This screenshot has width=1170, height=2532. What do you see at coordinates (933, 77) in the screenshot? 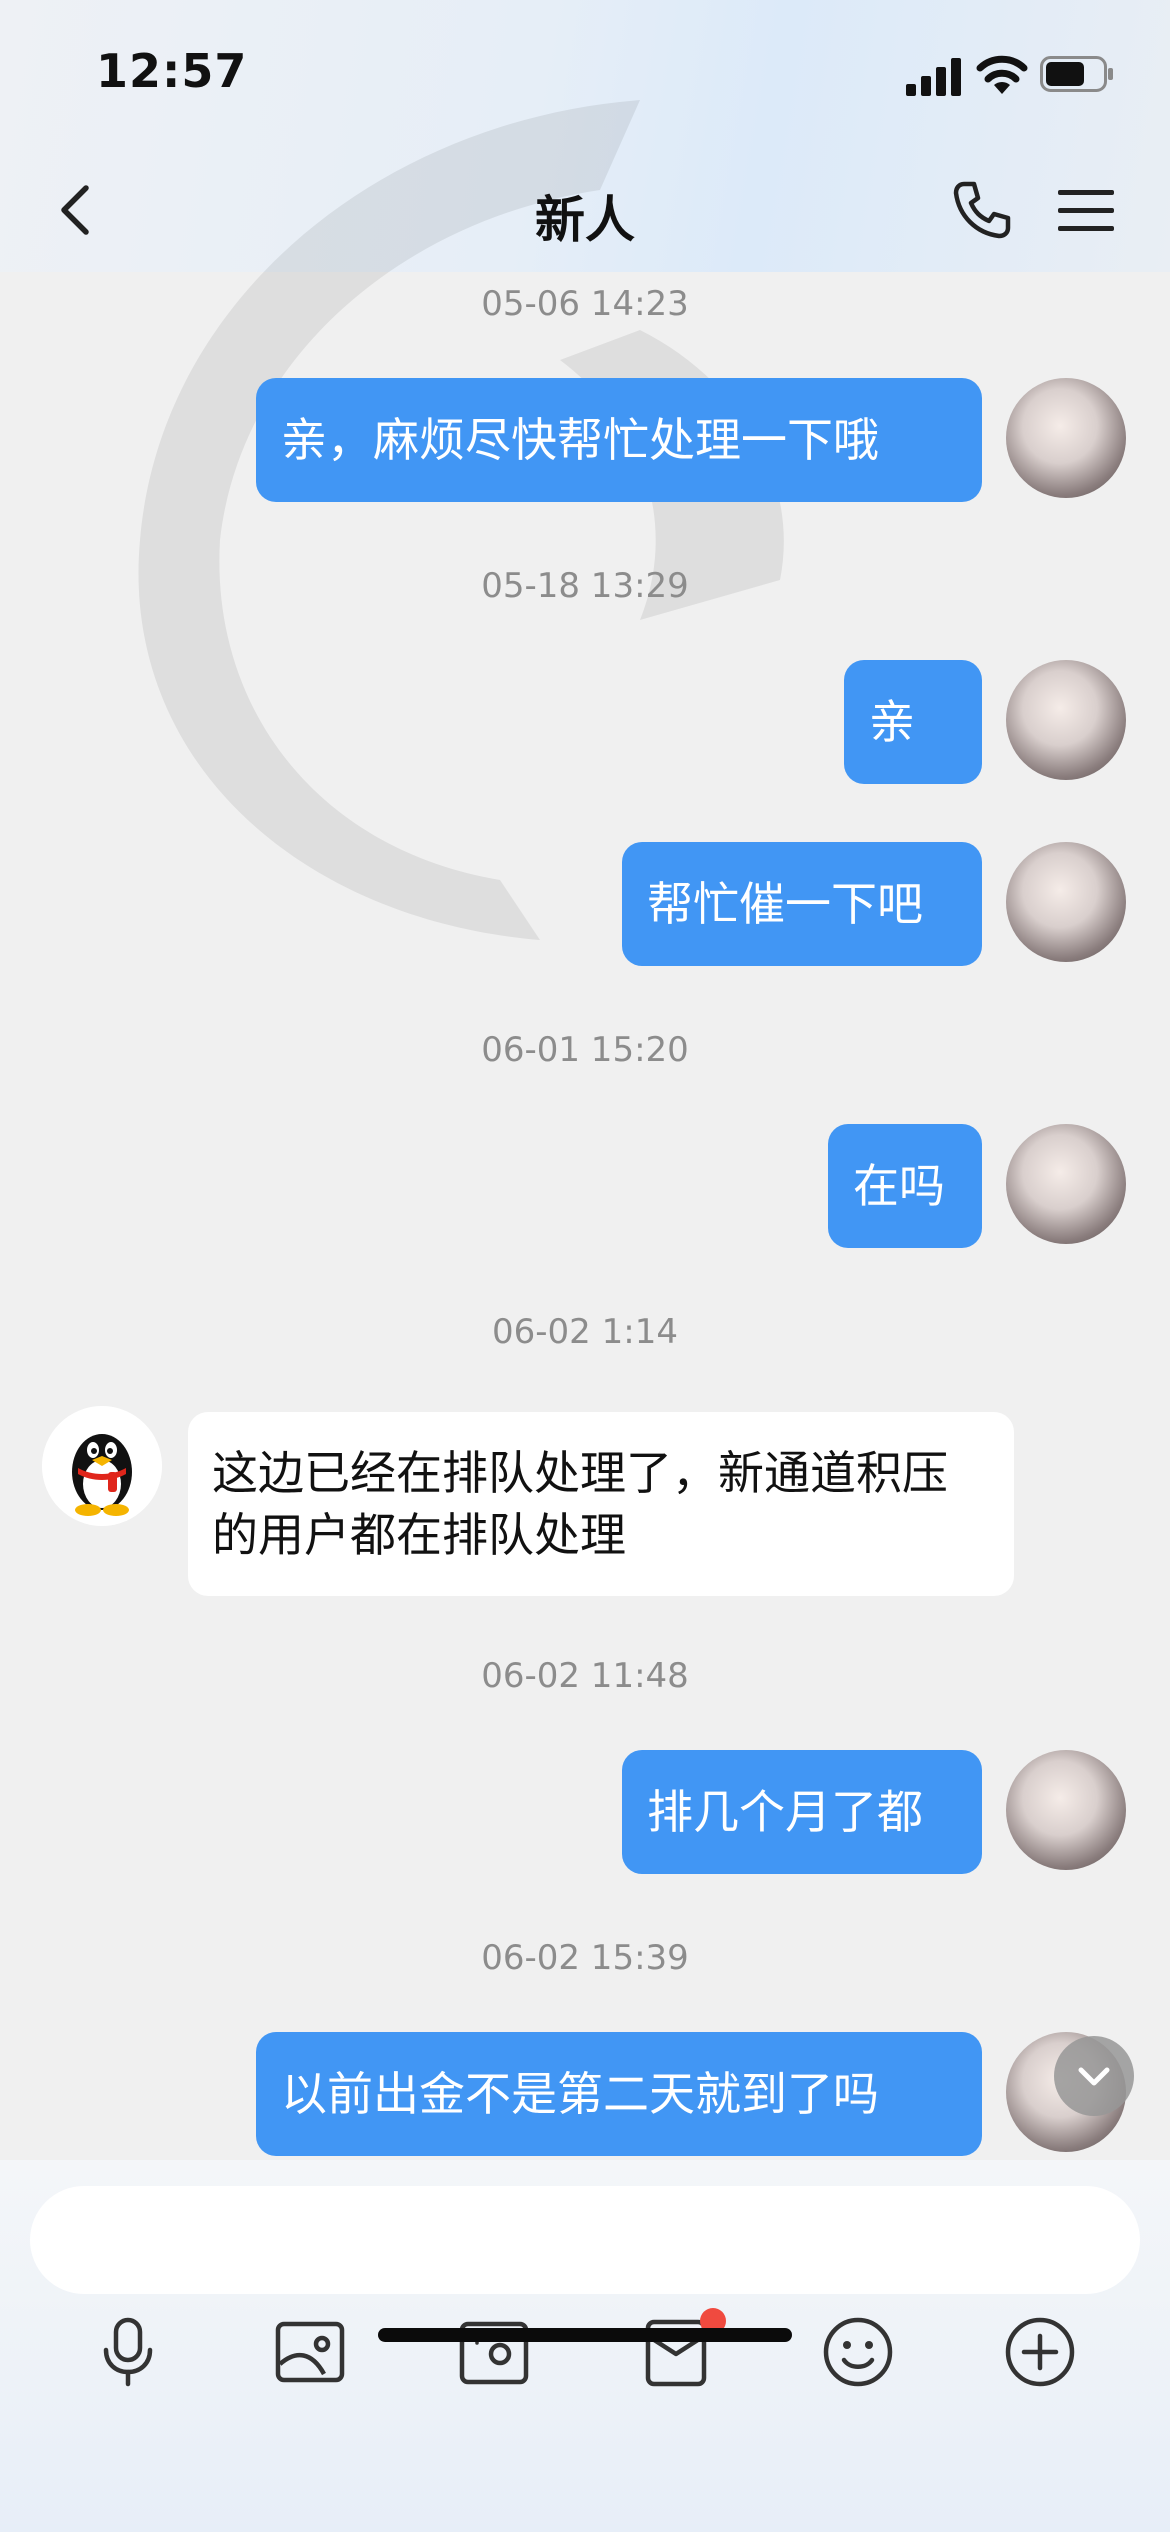
I see `cellular-signal-icon` at bounding box center [933, 77].